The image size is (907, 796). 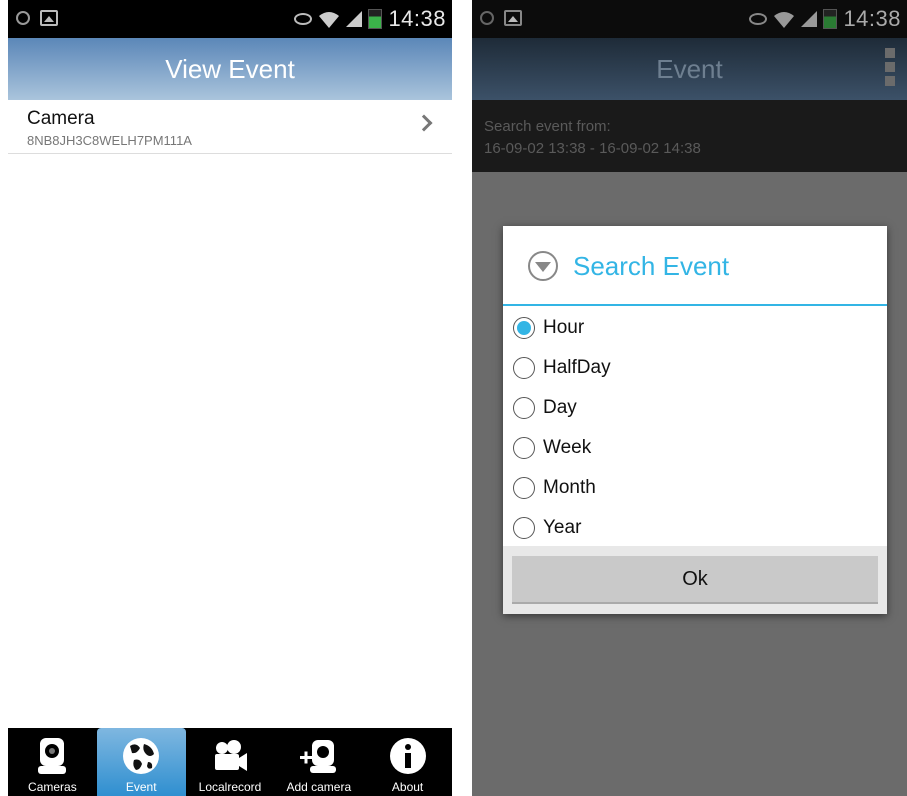 I want to click on nav-event: Event, so click(x=141, y=762).